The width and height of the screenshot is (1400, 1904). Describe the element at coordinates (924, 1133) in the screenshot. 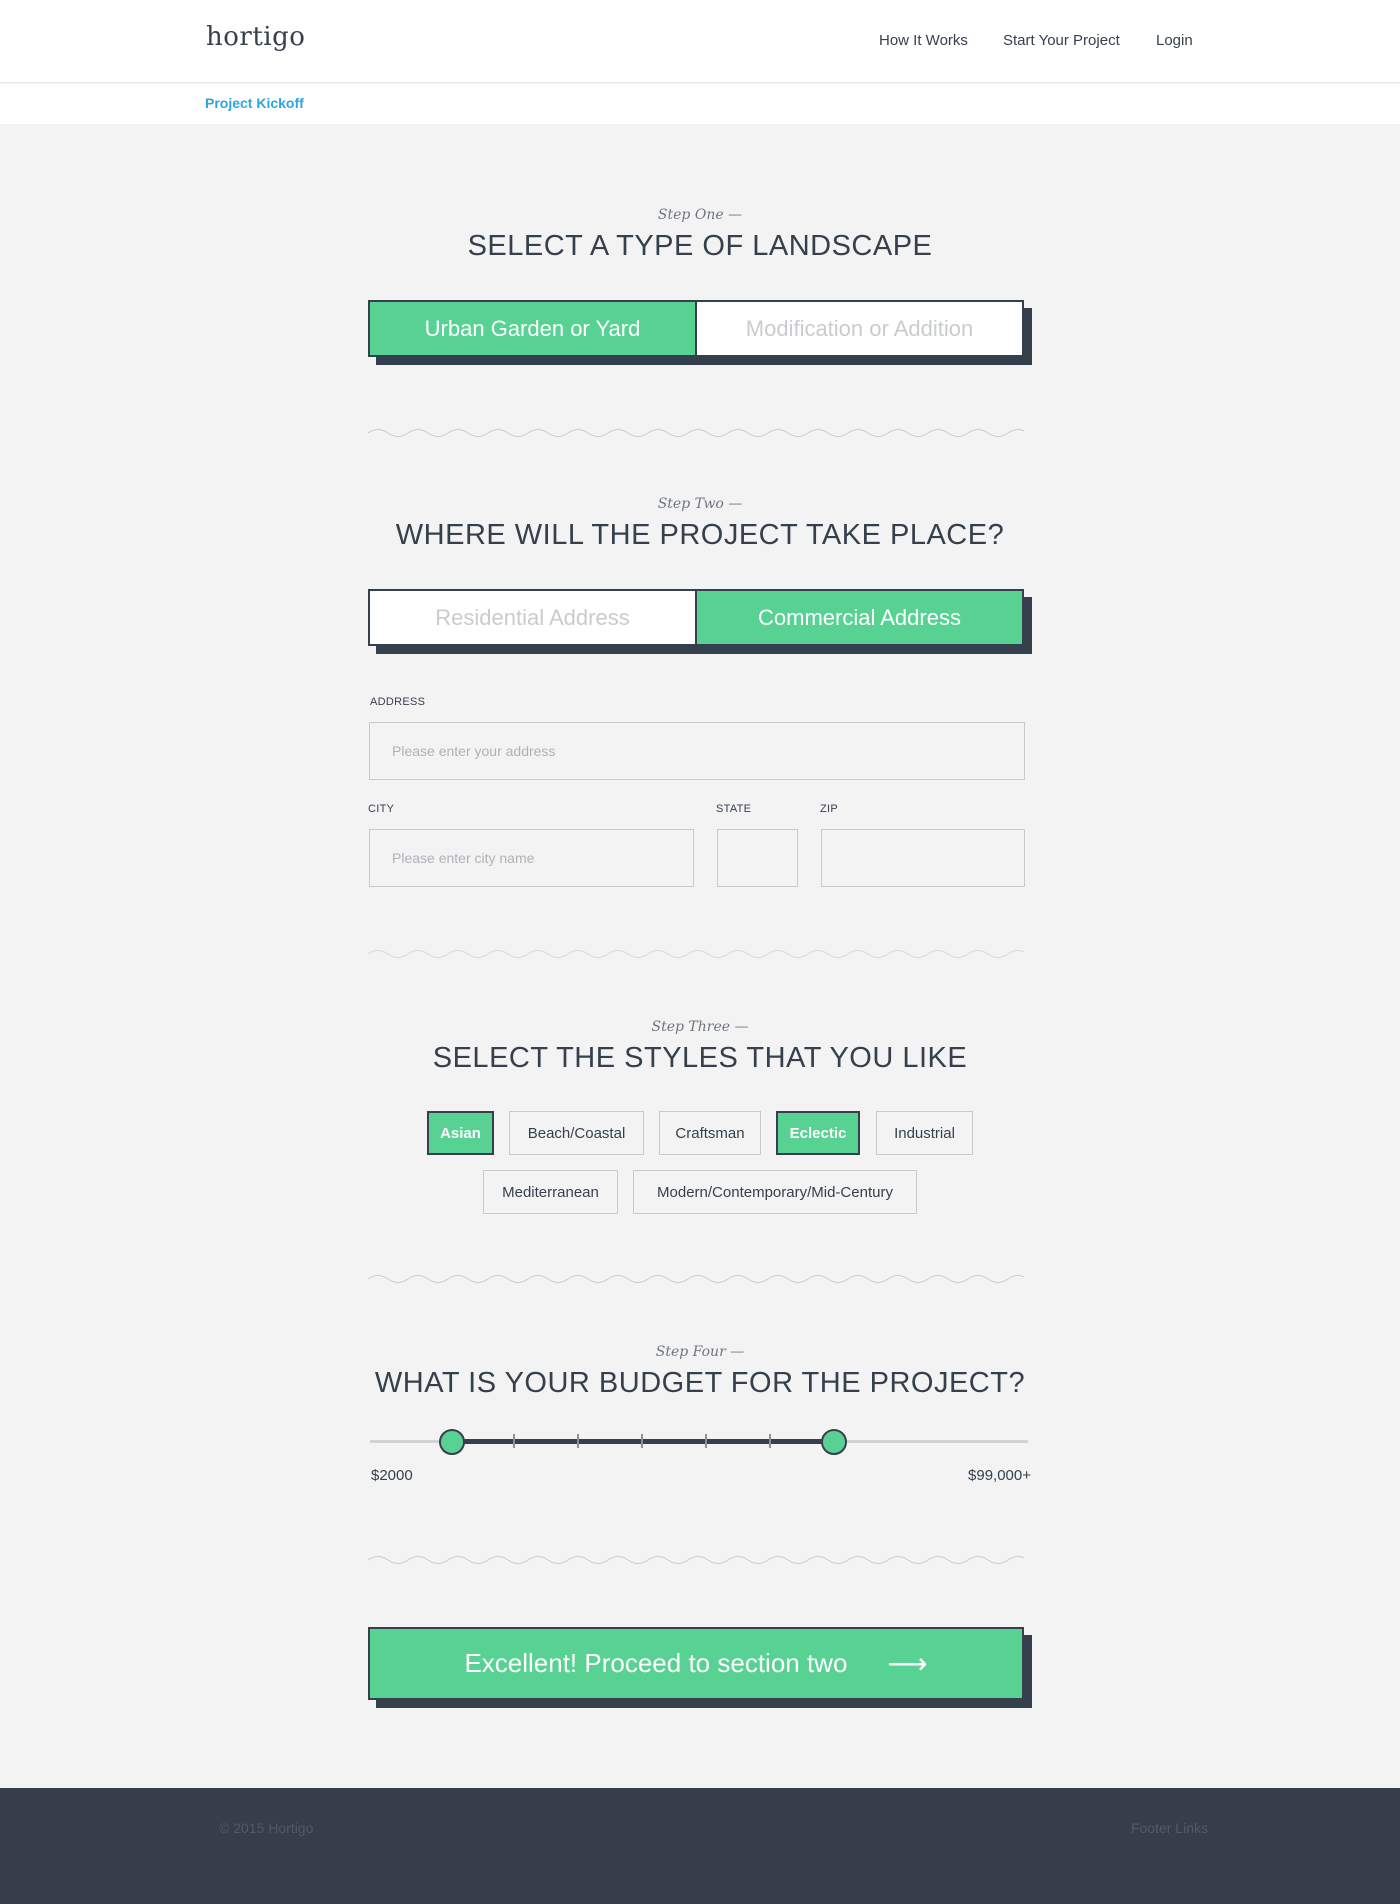

I see `style-chip-industrial: Industrial` at that location.